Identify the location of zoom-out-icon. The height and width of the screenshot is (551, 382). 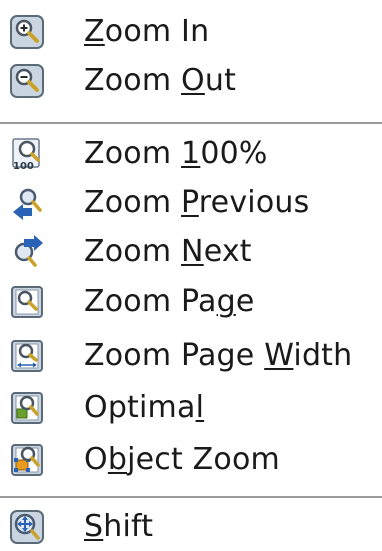
(27, 81).